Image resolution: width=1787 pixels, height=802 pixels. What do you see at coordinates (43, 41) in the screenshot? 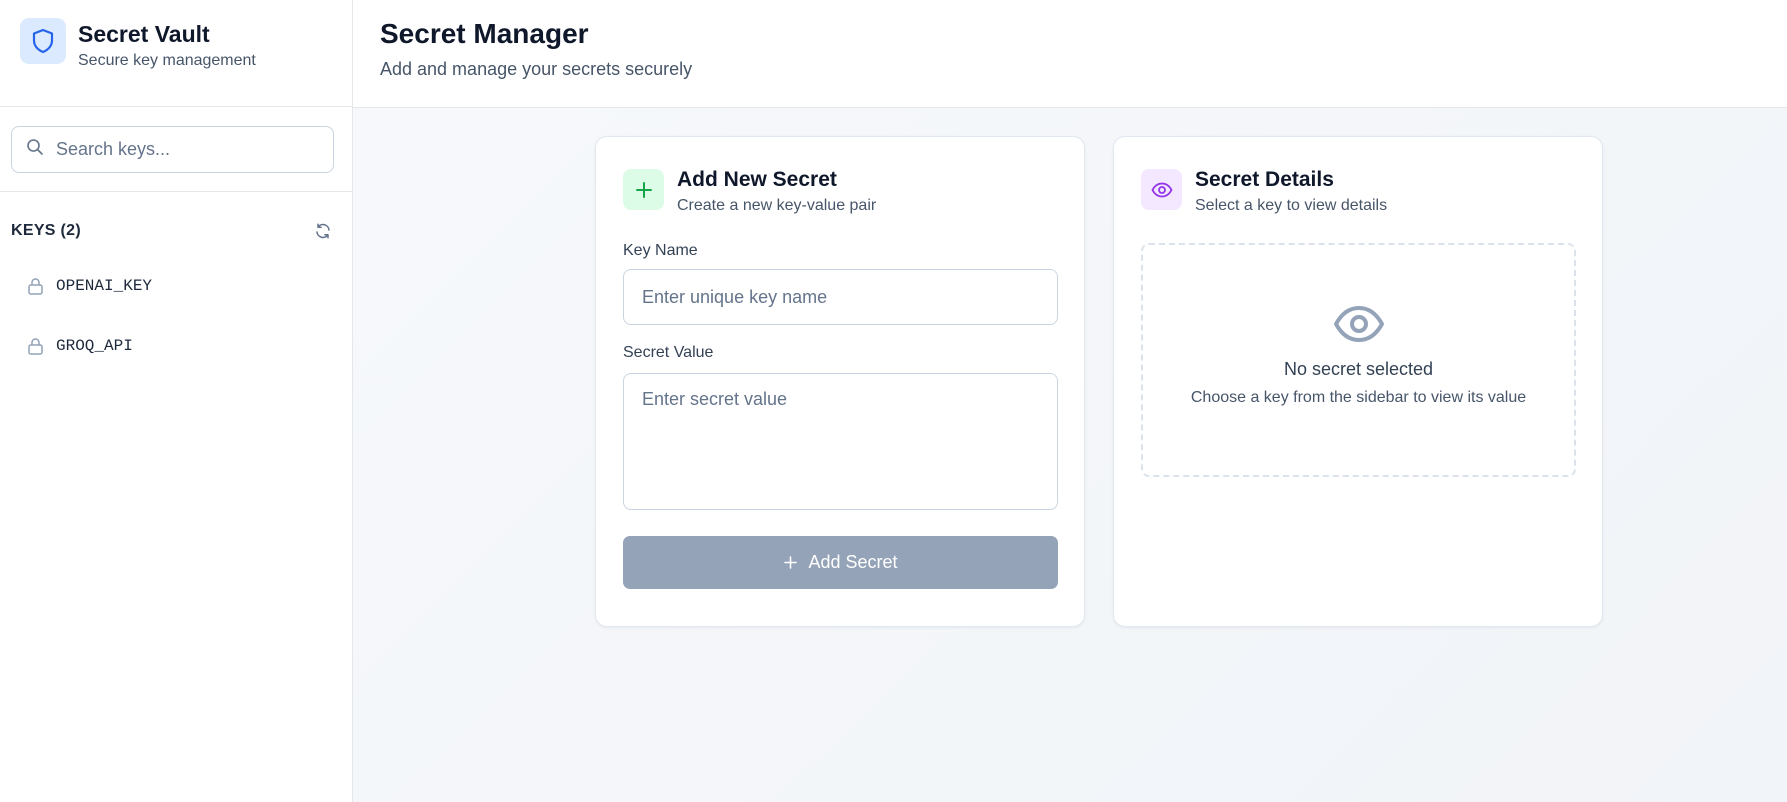
I see `shield-icon` at bounding box center [43, 41].